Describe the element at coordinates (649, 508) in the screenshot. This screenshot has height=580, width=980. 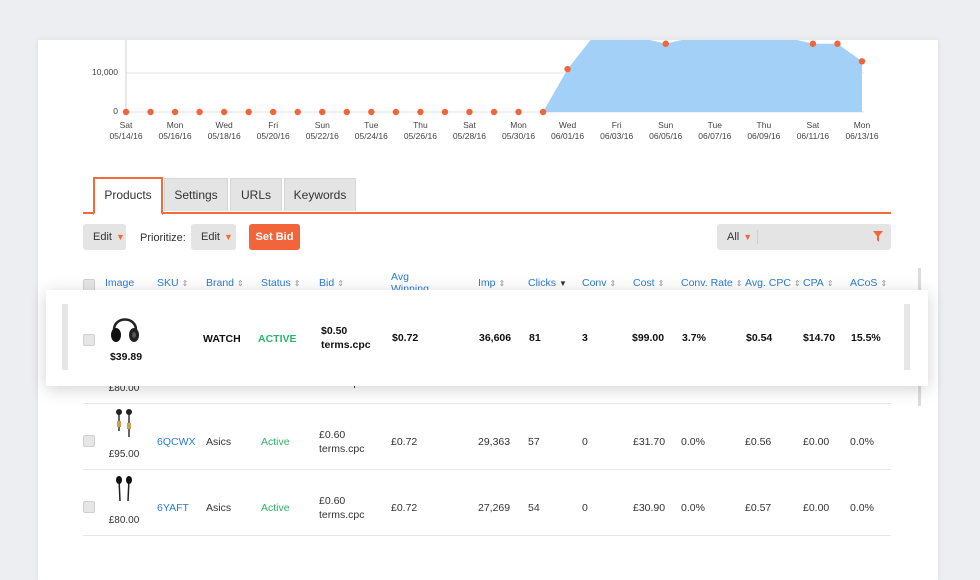
I see `cost-cell: £30.90` at that location.